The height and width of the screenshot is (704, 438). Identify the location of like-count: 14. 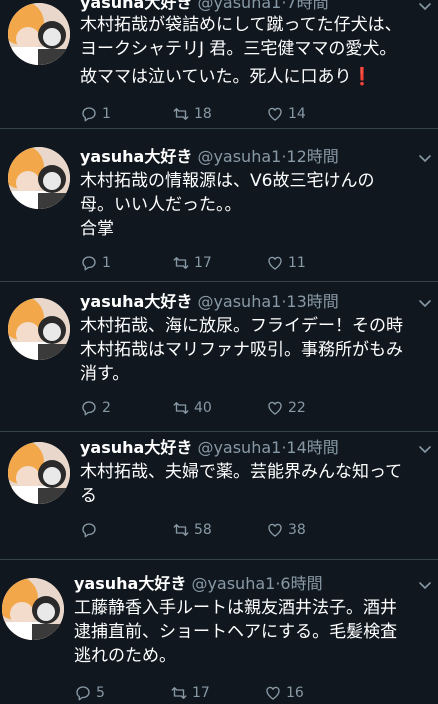
(297, 114).